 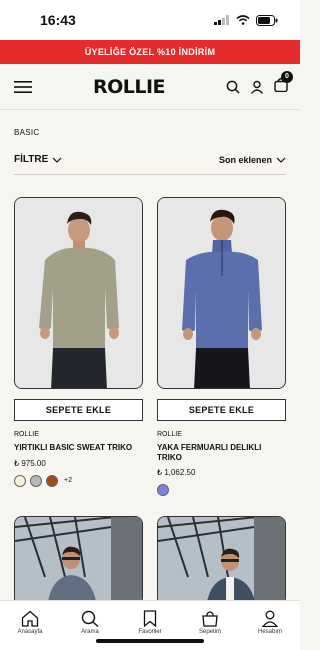 I want to click on header-actions: 0, so click(x=259, y=83).